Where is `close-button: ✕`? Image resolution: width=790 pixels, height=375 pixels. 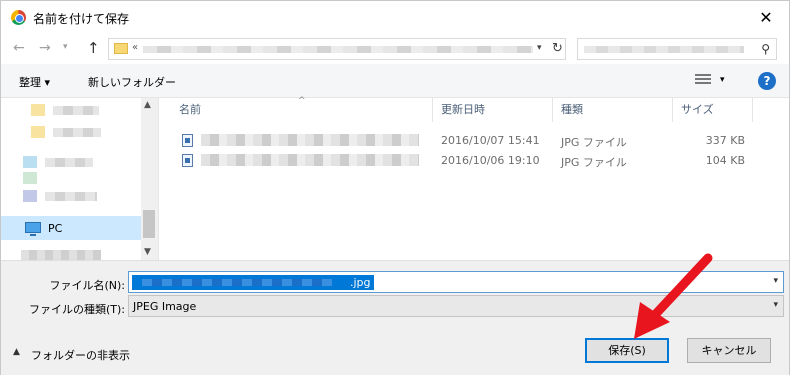 close-button: ✕ is located at coordinates (766, 17).